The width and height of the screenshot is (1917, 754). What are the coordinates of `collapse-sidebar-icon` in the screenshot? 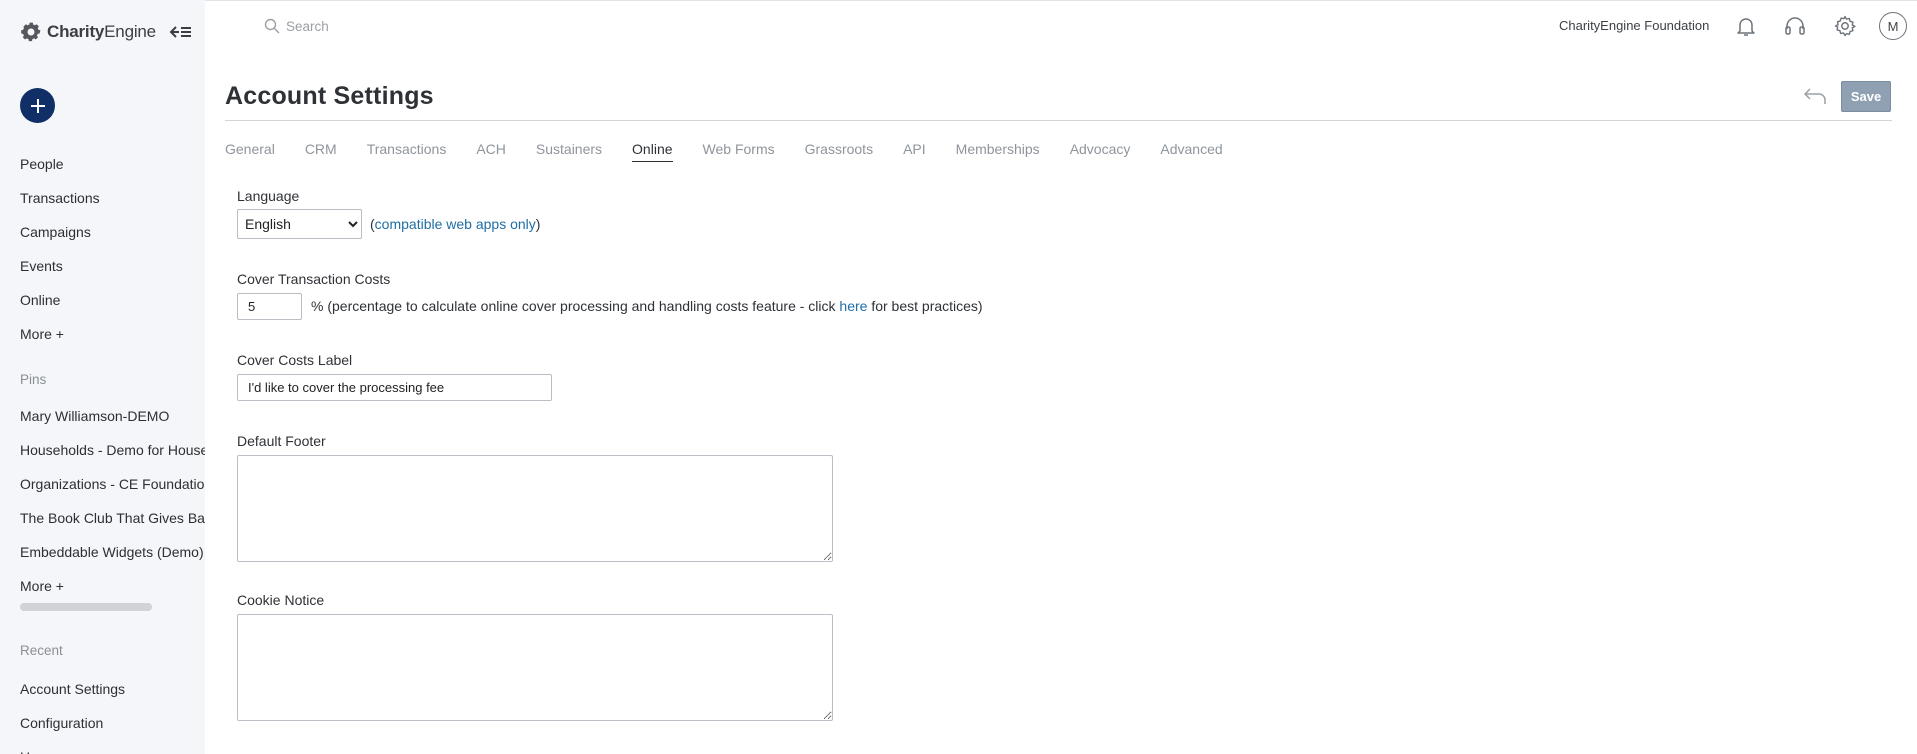 It's located at (180, 32).